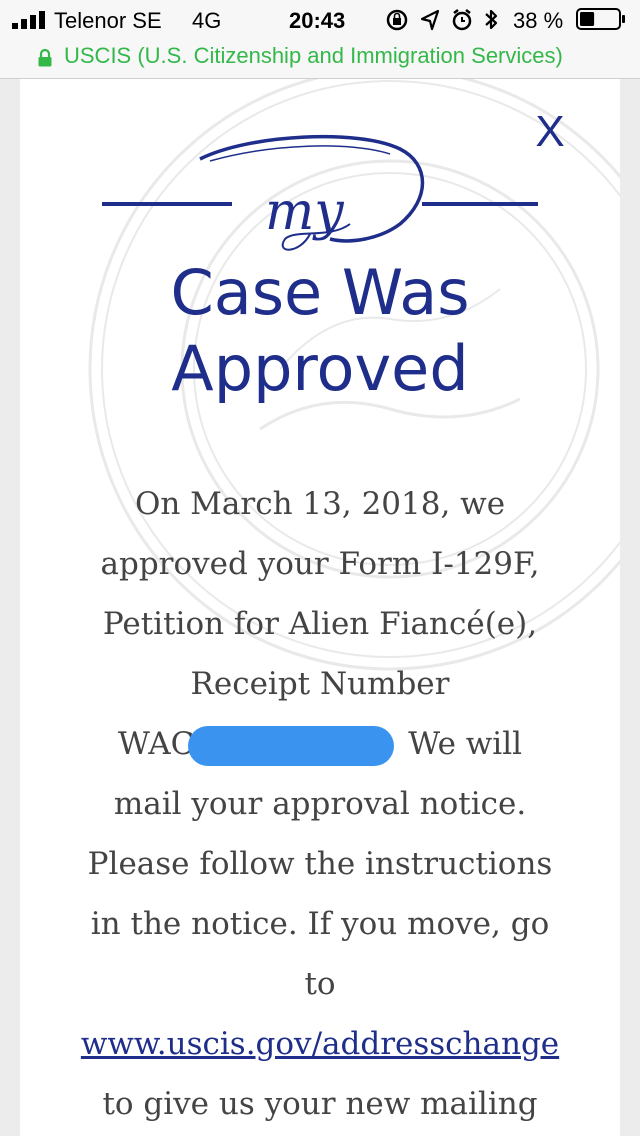  I want to click on body-line: Receipt Number, so click(320, 684).